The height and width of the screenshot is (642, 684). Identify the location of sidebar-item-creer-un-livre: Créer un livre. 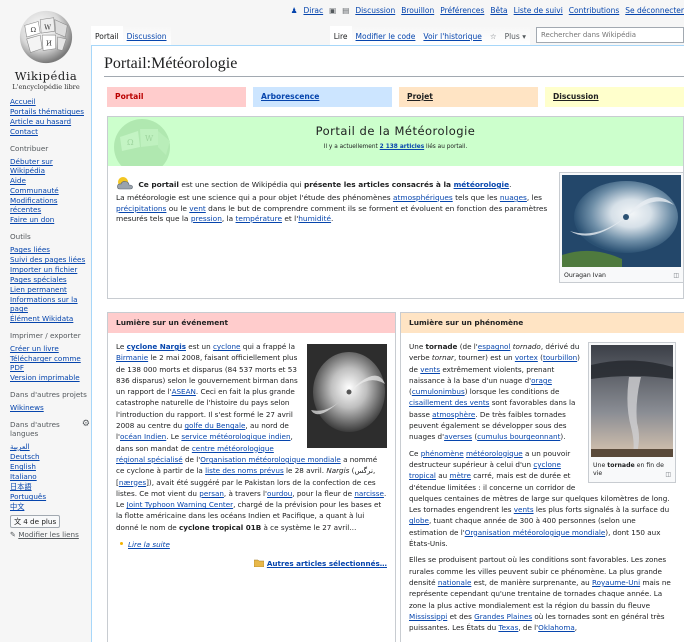
(50, 348).